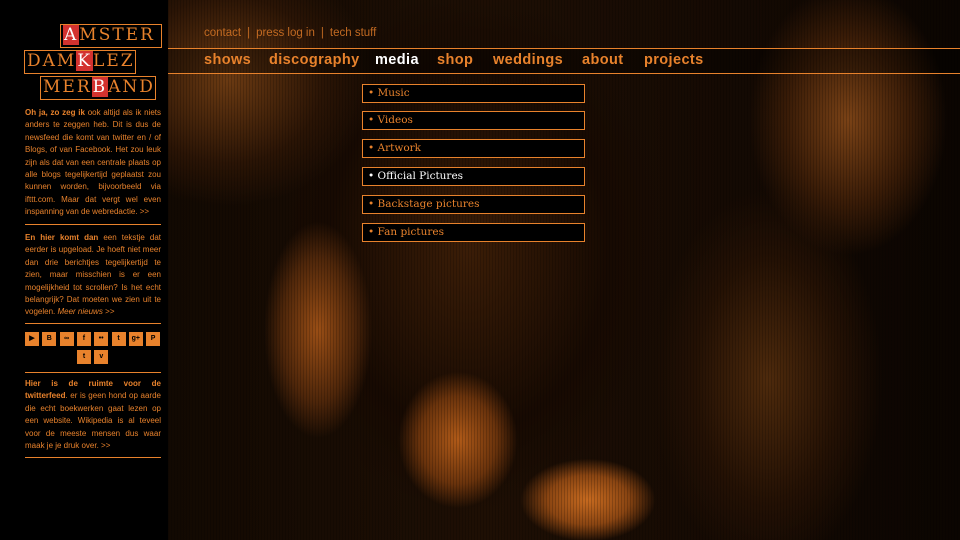 The image size is (960, 540). What do you see at coordinates (66, 339) in the screenshot?
I see `lastfm-icon: ∞` at bounding box center [66, 339].